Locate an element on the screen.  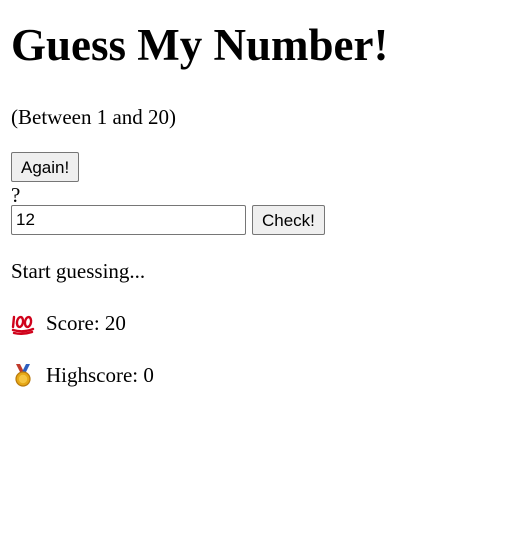
medal-icon is located at coordinates (23, 375).